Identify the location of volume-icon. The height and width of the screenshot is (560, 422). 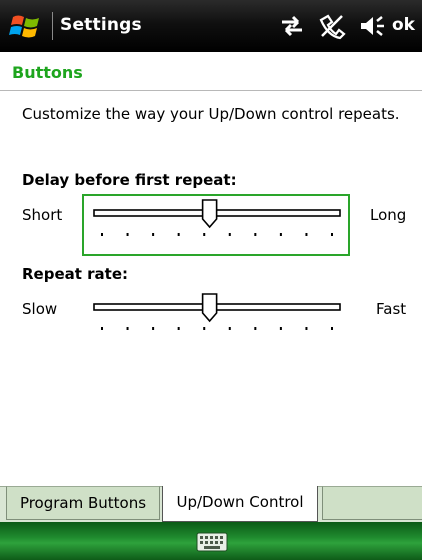
(372, 26).